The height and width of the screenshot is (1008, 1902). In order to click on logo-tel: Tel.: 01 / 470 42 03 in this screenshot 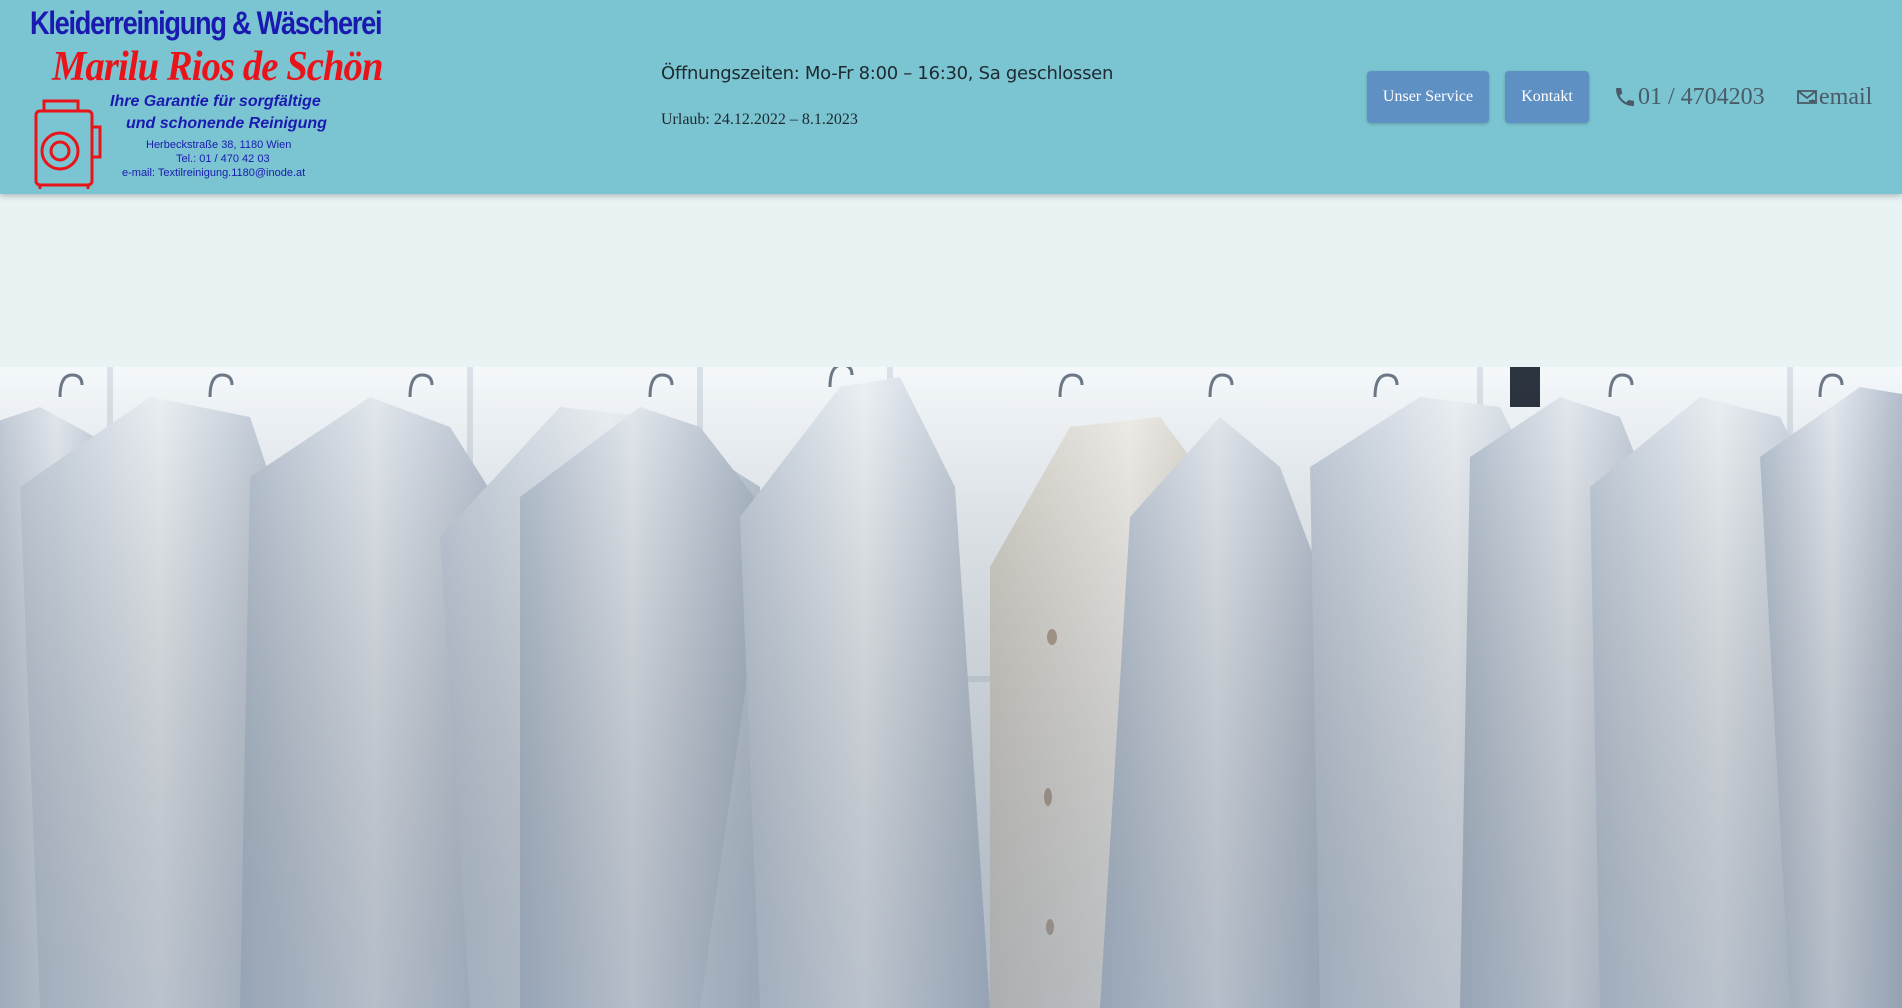, I will do `click(223, 159)`.